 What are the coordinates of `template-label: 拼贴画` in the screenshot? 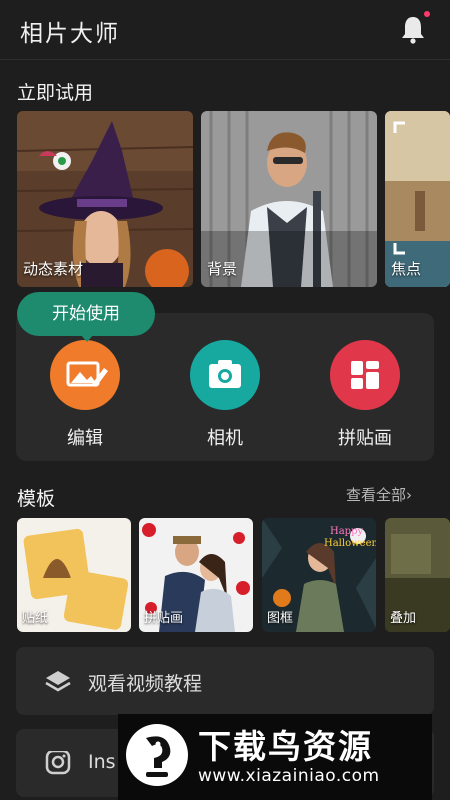 It's located at (164, 618).